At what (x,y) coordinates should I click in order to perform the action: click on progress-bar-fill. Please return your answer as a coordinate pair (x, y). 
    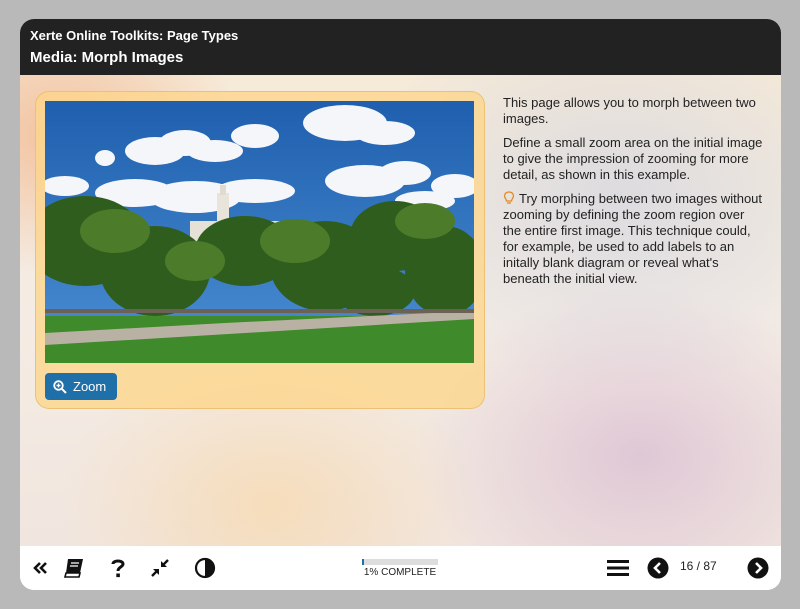
    Looking at the image, I should click on (363, 562).